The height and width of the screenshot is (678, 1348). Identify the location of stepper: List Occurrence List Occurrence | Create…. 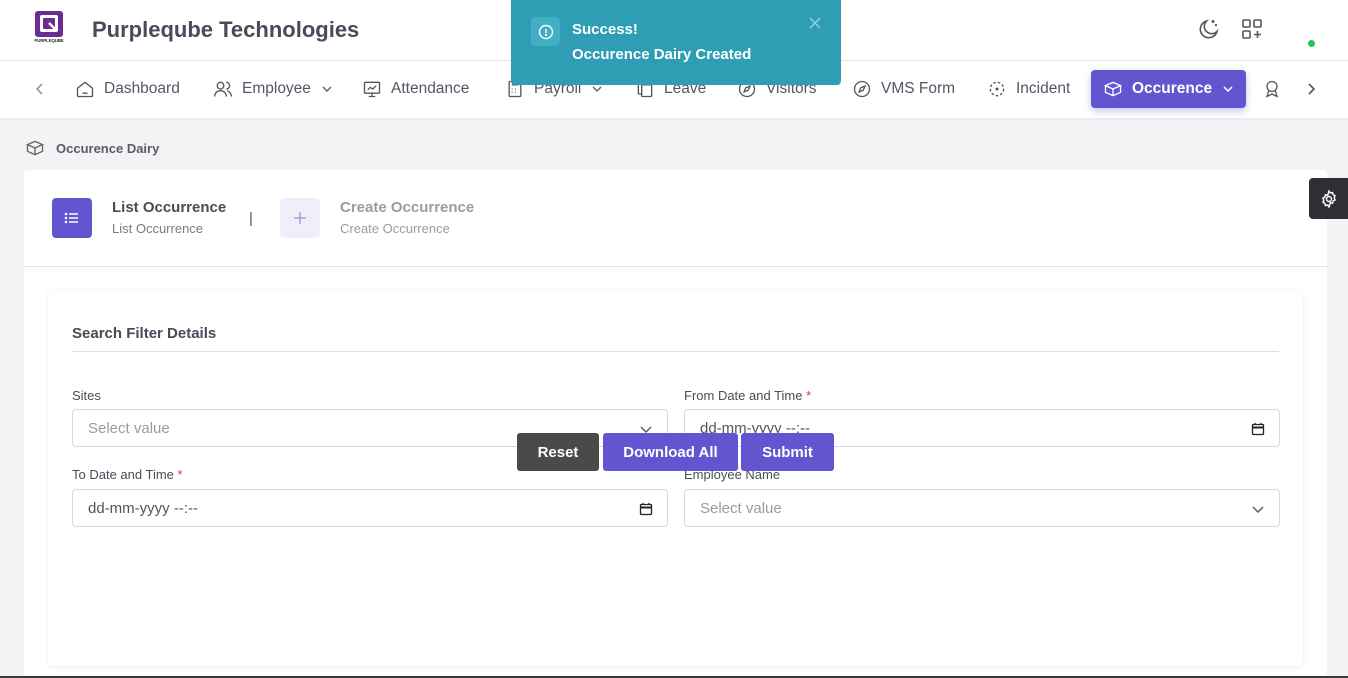
(675, 218).